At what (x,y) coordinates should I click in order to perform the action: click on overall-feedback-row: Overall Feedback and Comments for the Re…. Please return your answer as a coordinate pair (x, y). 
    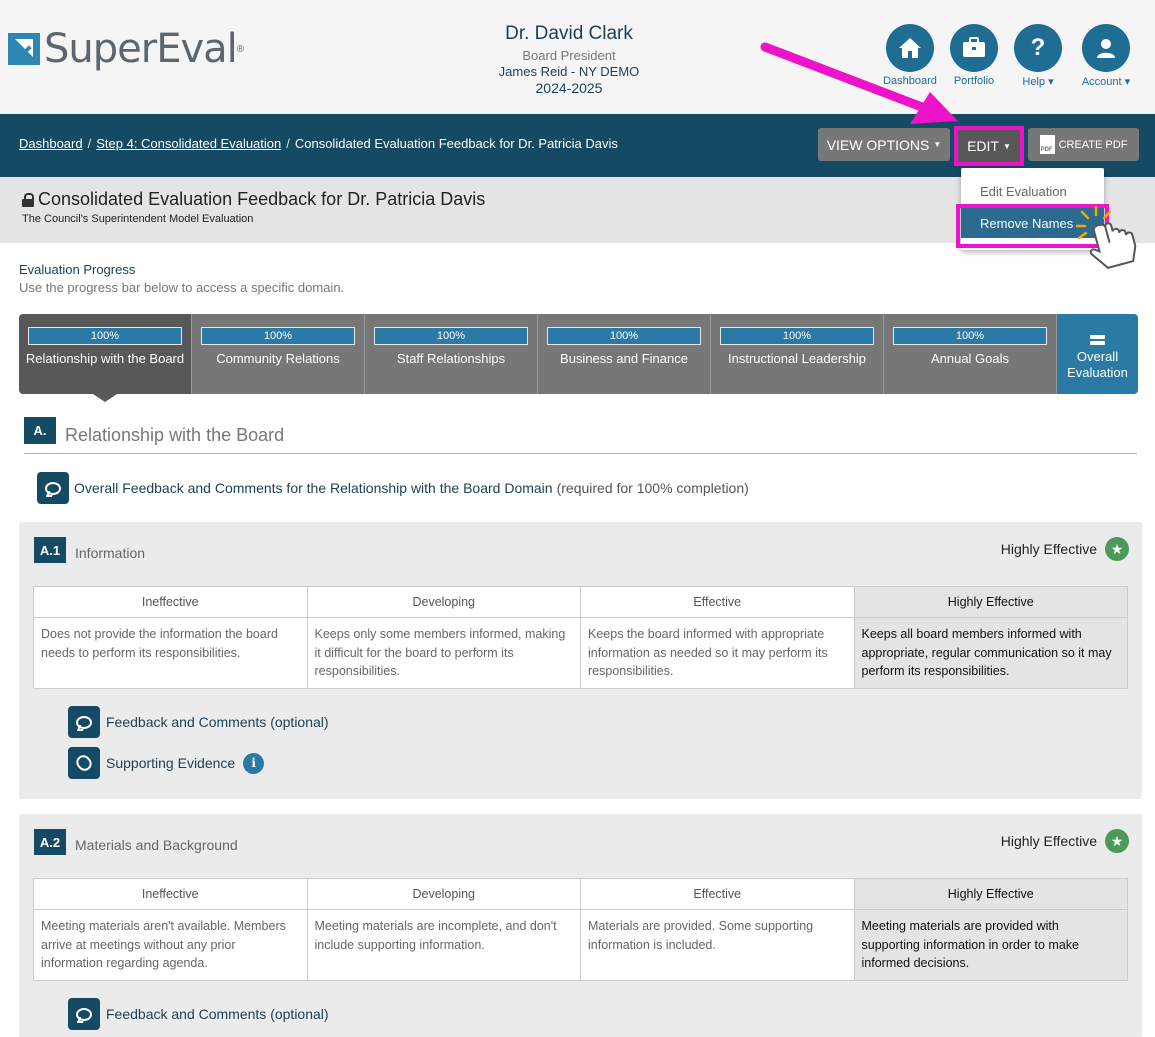
    Looking at the image, I should click on (393, 488).